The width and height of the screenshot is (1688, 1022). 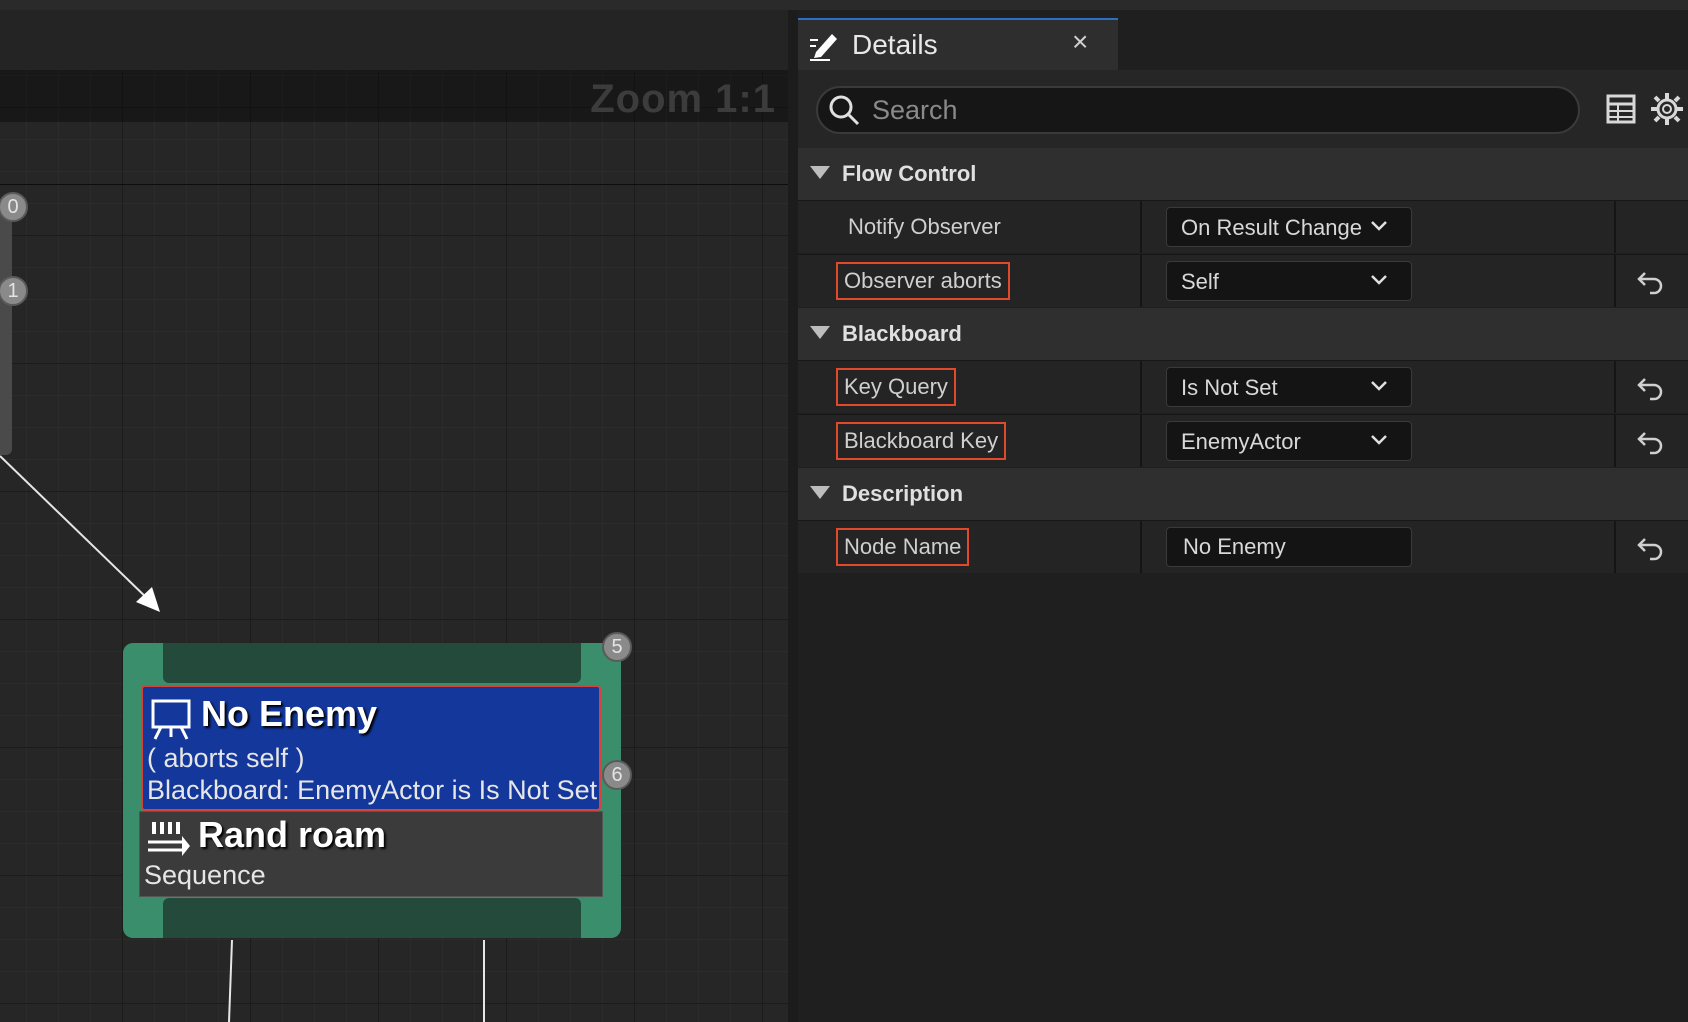 What do you see at coordinates (205, 875) in the screenshot?
I see `composite-type: Sequence` at bounding box center [205, 875].